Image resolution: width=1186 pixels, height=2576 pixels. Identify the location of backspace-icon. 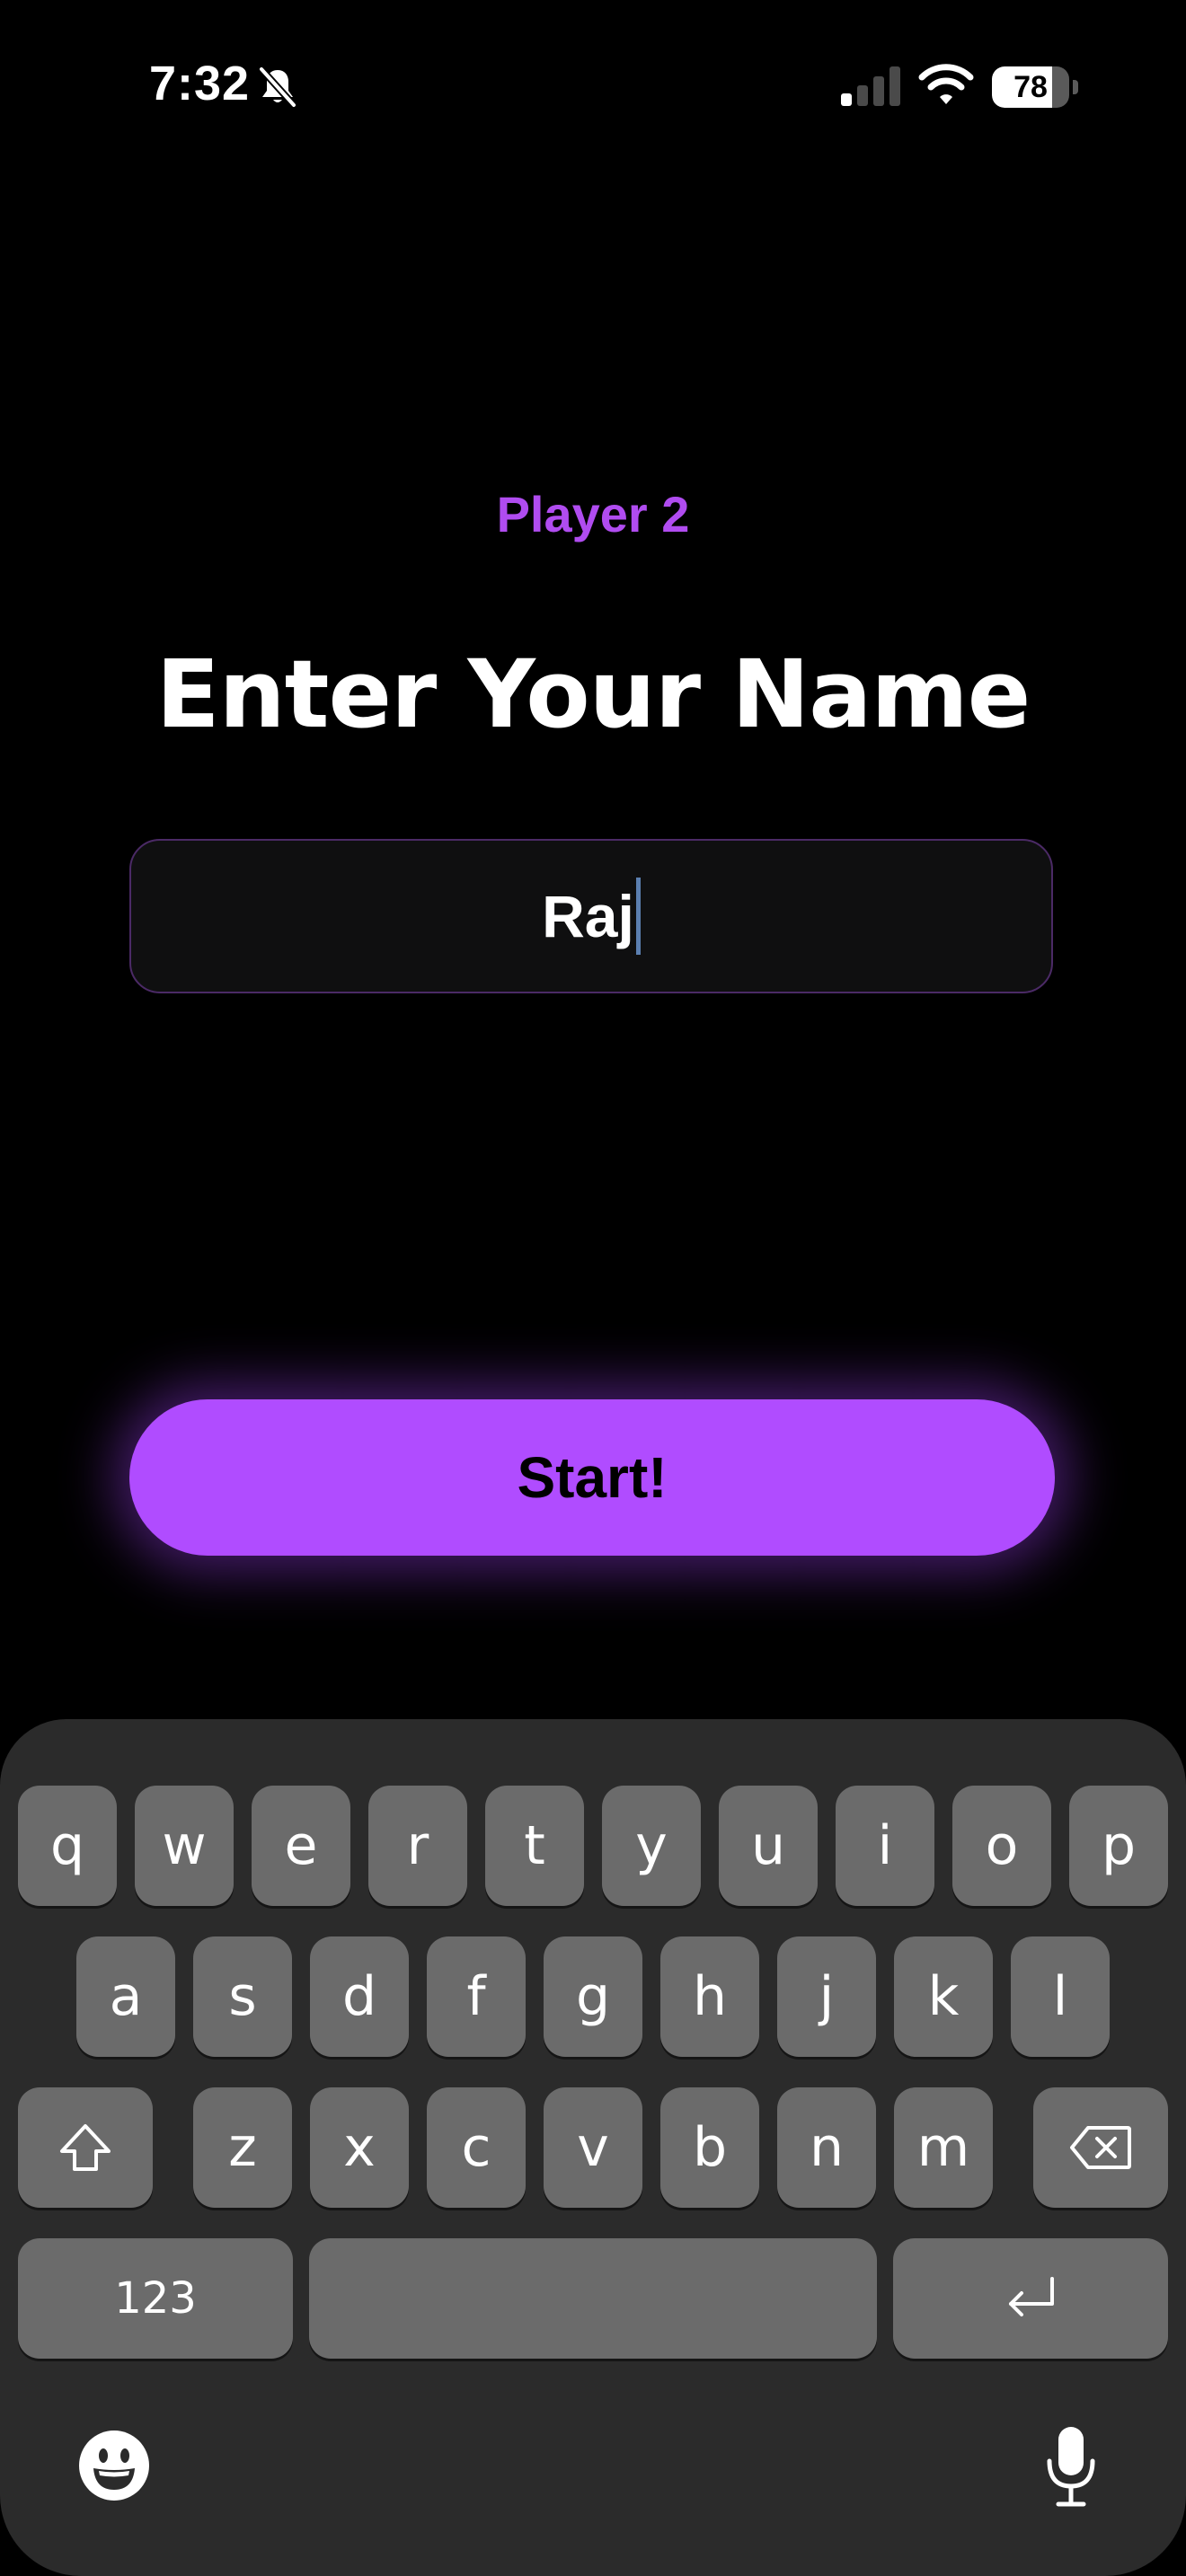
(1100, 2147).